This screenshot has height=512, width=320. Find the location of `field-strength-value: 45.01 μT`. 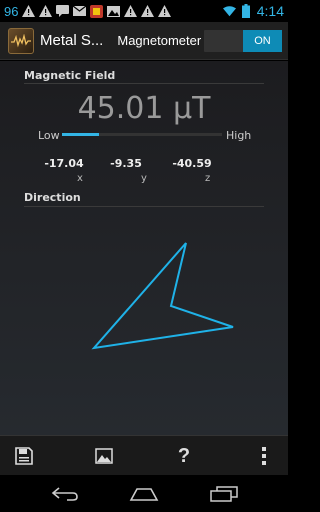

field-strength-value: 45.01 μT is located at coordinates (144, 108).